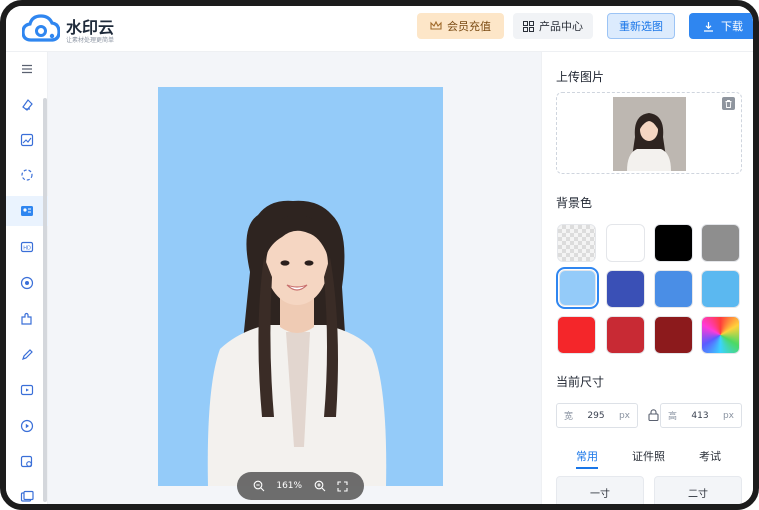 Image resolution: width=759 pixels, height=510 pixels. Describe the element at coordinates (569, 417) in the screenshot. I see `width-label: 宽` at that location.